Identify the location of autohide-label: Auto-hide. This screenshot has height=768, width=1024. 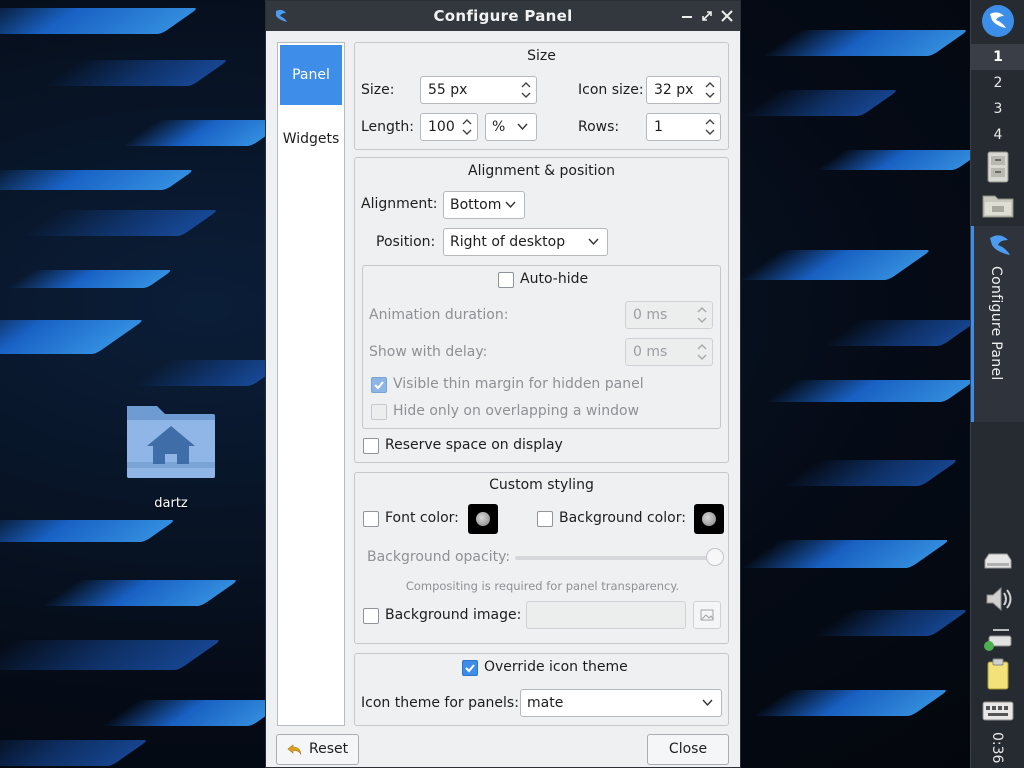
(554, 279).